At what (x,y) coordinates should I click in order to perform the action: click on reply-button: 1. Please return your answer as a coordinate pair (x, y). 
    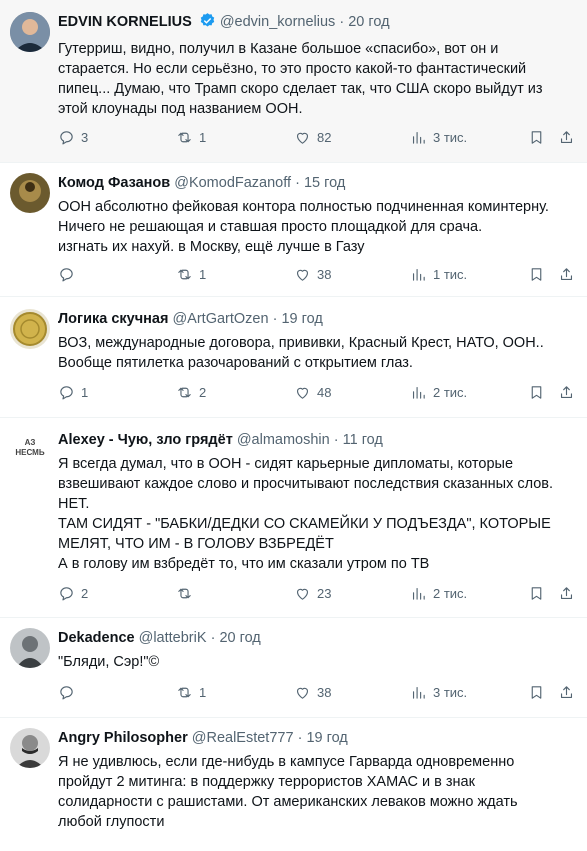
    Looking at the image, I should click on (73, 392).